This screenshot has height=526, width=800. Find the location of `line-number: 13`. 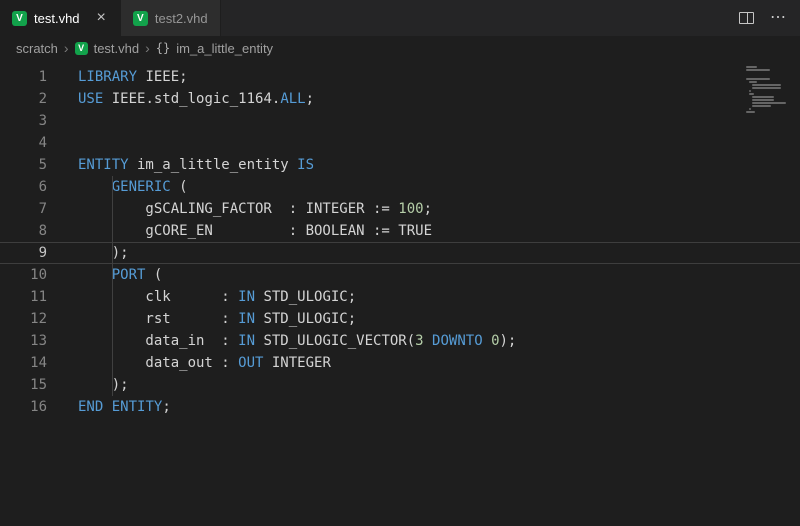

line-number: 13 is located at coordinates (31, 341).